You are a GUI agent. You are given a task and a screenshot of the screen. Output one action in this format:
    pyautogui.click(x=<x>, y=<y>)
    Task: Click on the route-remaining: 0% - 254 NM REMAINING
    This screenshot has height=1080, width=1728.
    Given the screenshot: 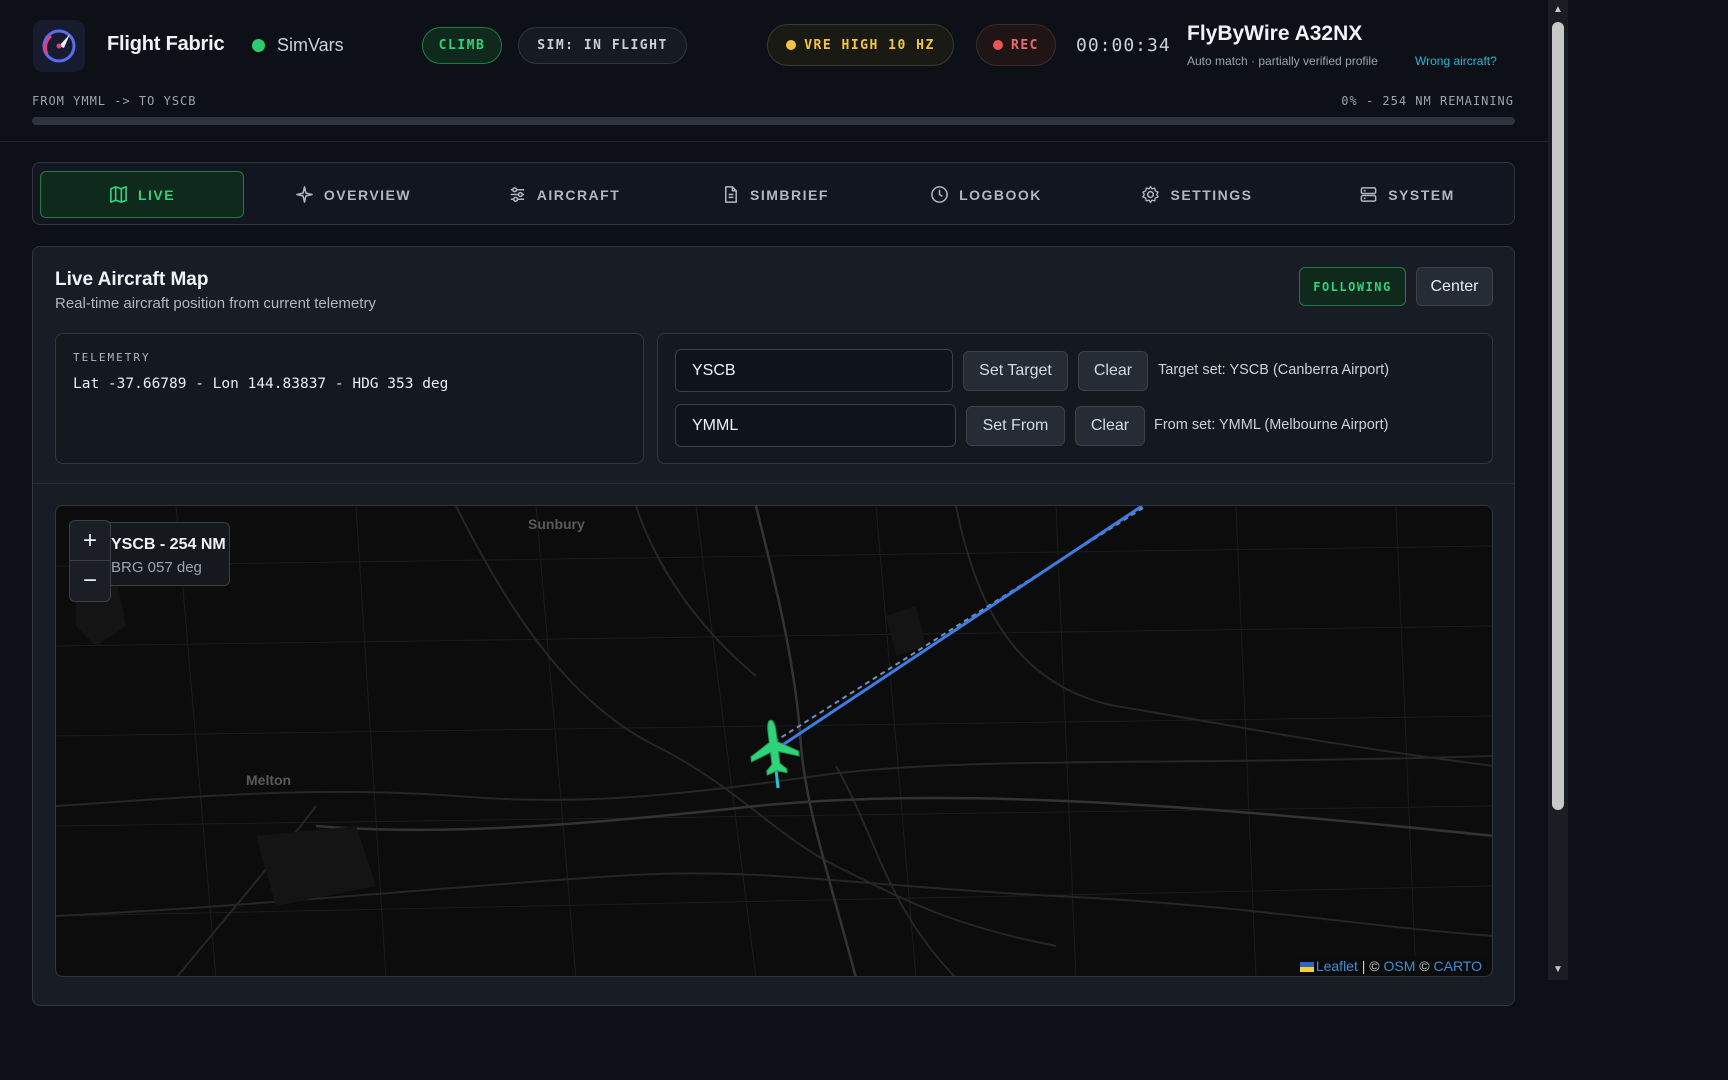 What is the action you would take?
    pyautogui.click(x=1427, y=101)
    